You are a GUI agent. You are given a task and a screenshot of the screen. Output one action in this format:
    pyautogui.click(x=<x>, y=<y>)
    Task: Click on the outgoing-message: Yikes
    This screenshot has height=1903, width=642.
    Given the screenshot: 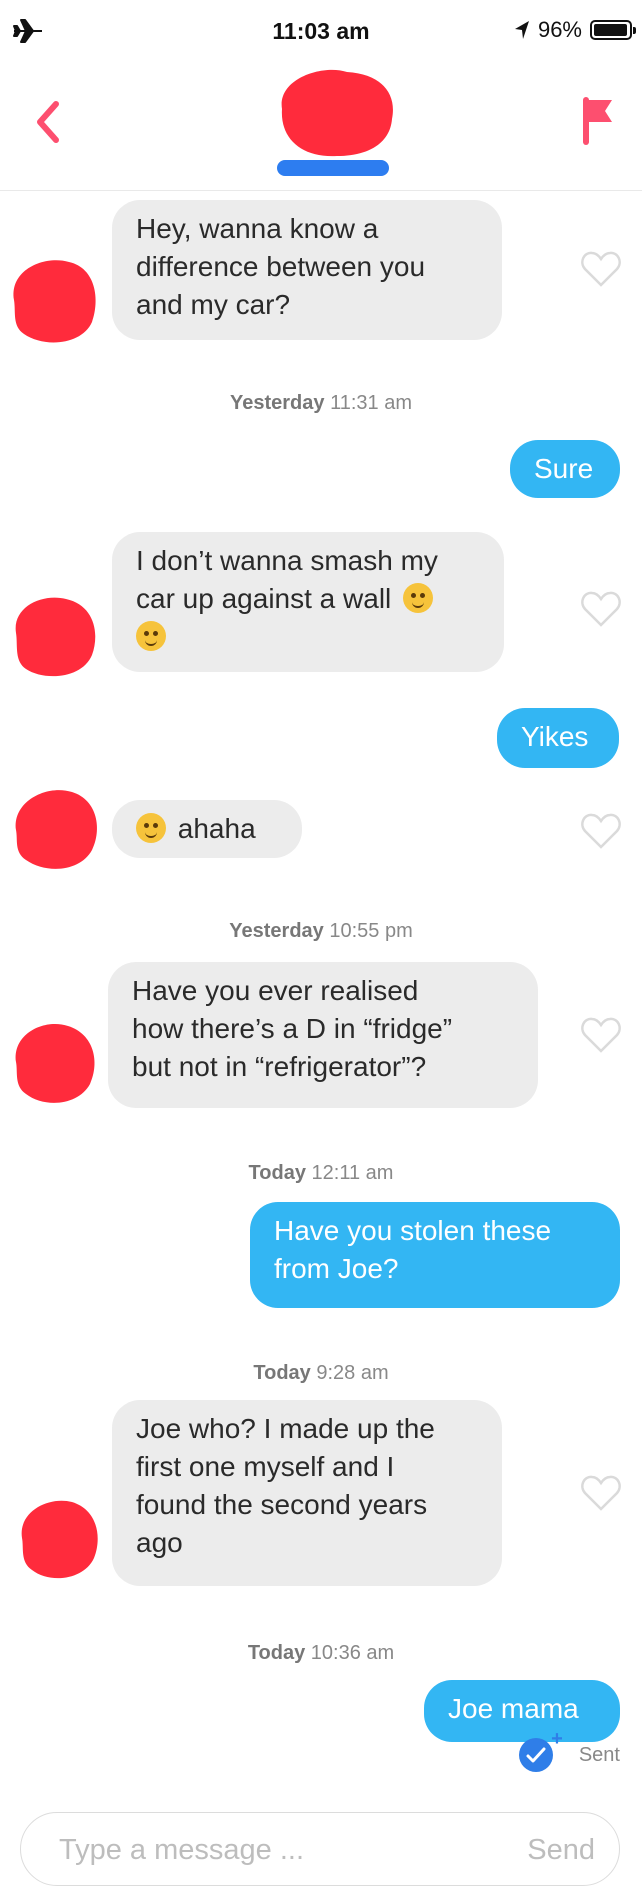 What is the action you would take?
    pyautogui.click(x=558, y=738)
    